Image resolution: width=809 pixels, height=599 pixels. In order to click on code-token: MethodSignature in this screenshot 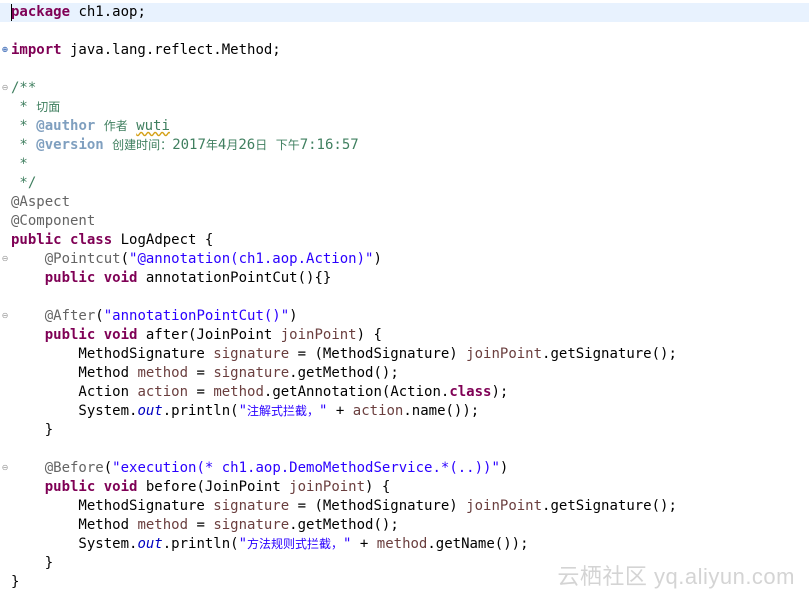, I will do `click(112, 354)`.